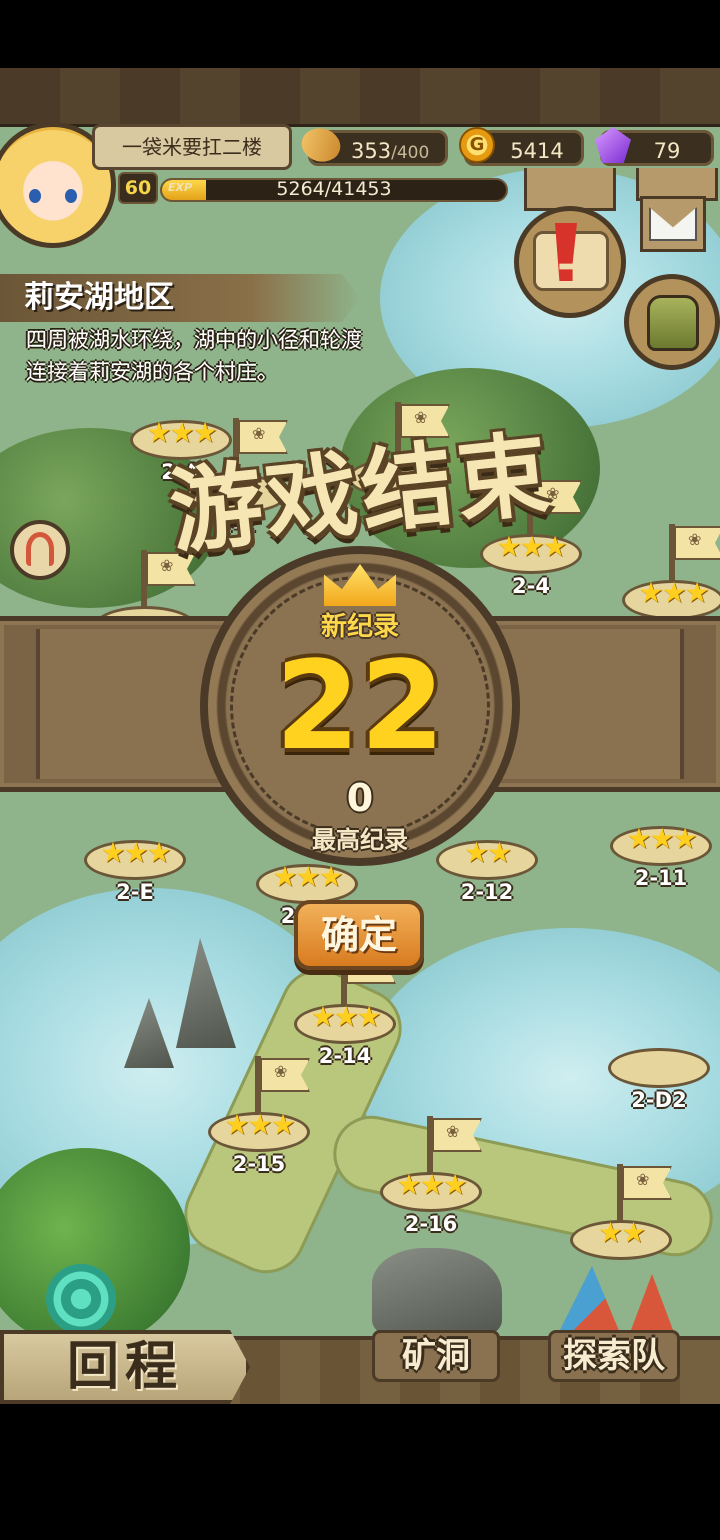 This screenshot has height=1540, width=720. Describe the element at coordinates (360, 840) in the screenshot. I see `best-score-label: 最高纪录` at that location.